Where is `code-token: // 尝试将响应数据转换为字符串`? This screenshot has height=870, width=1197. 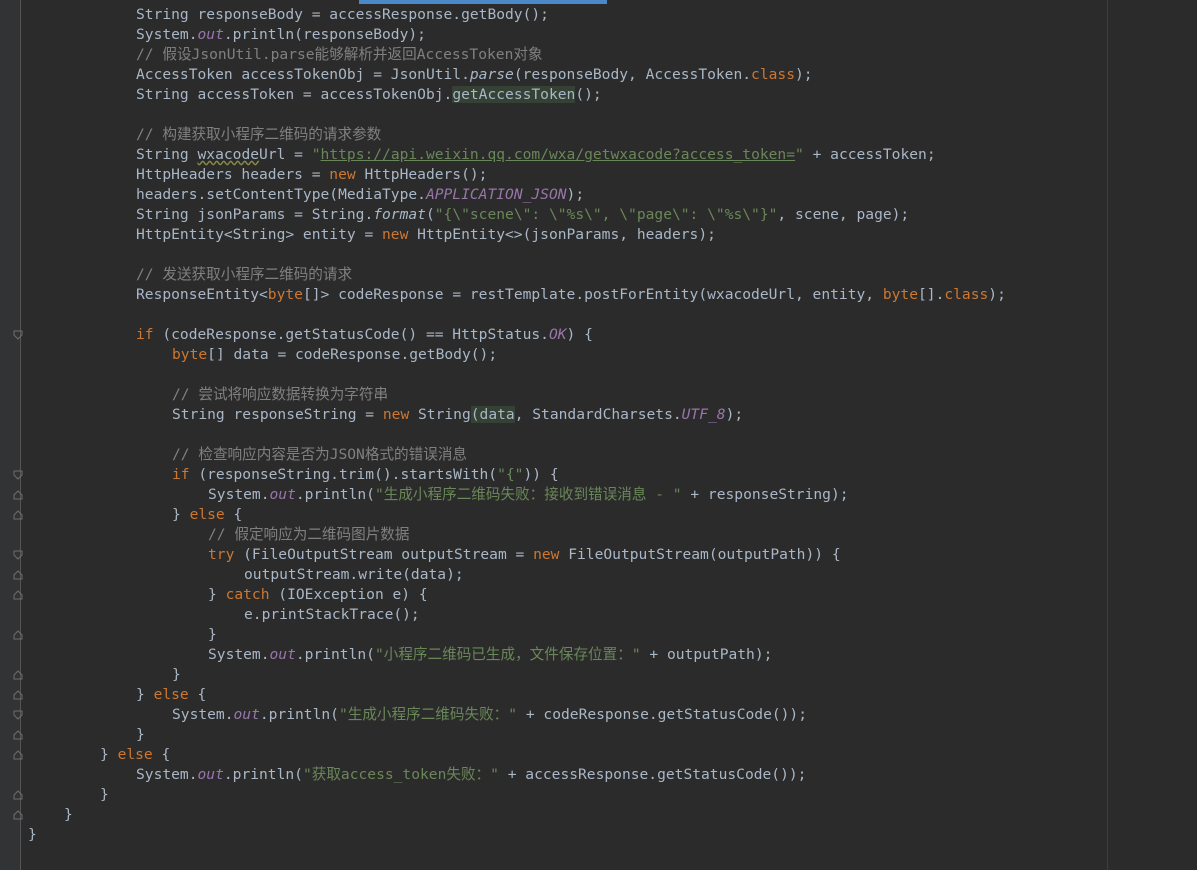 code-token: // 尝试将响应数据转换为字符串 is located at coordinates (280, 394).